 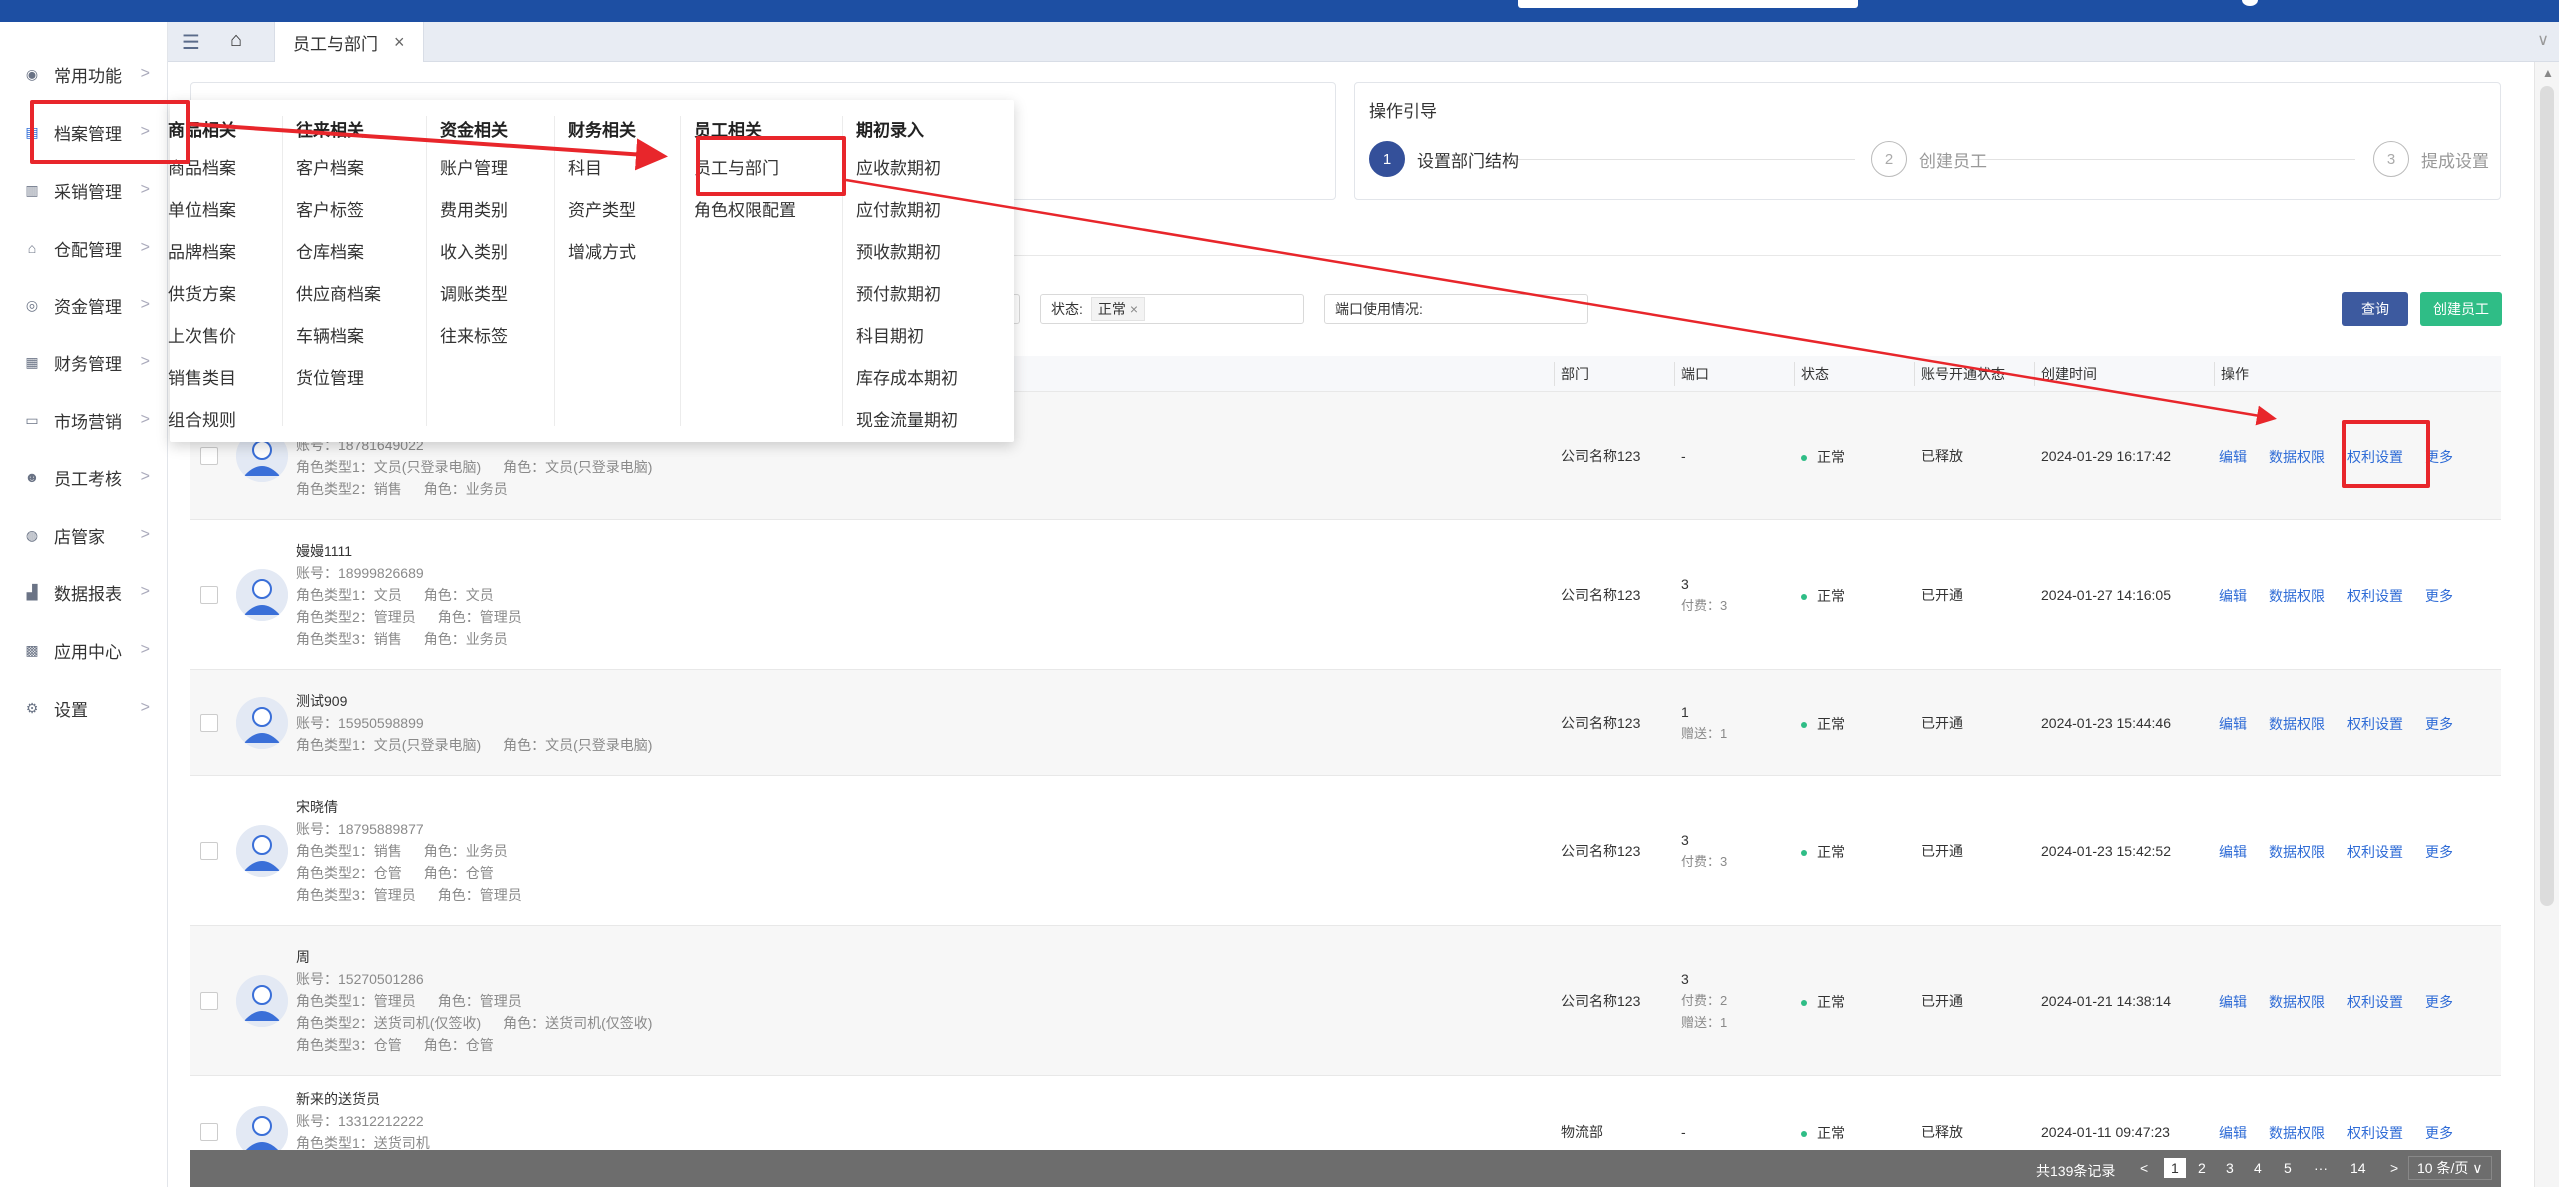 I want to click on sidebar-item-3: ▥ 采销管理 >, so click(x=84, y=190).